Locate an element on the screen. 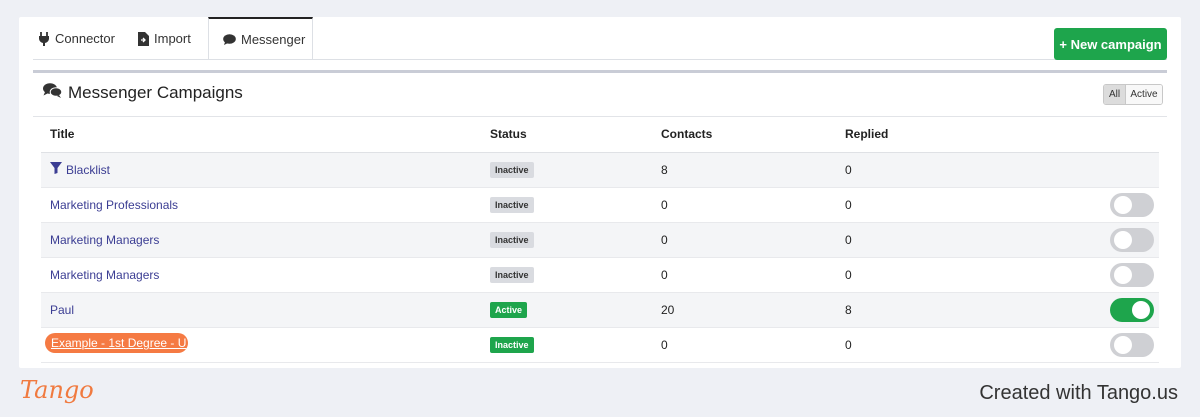  table-row: Blacklist Inactive 8 0 is located at coordinates (600, 170).